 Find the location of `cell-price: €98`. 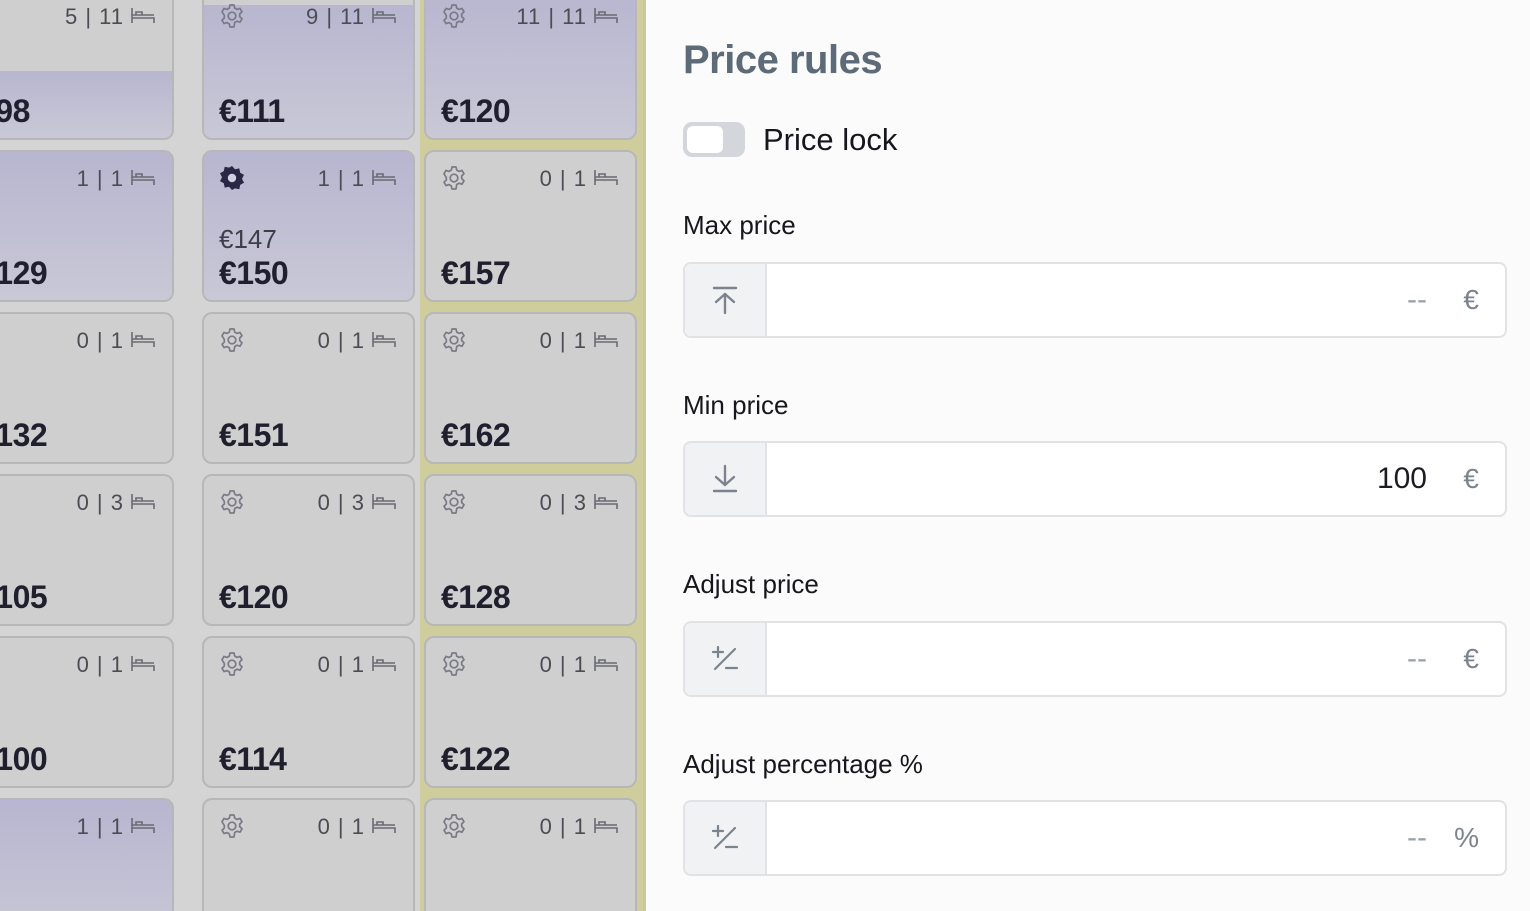

cell-price: €98 is located at coordinates (15, 111).